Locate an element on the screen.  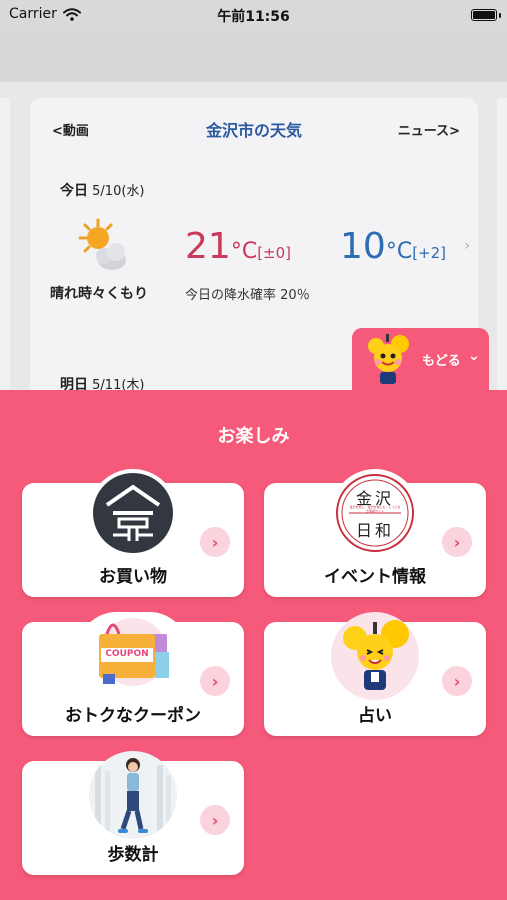
coupon-text: COUPON is located at coordinates (127, 654).